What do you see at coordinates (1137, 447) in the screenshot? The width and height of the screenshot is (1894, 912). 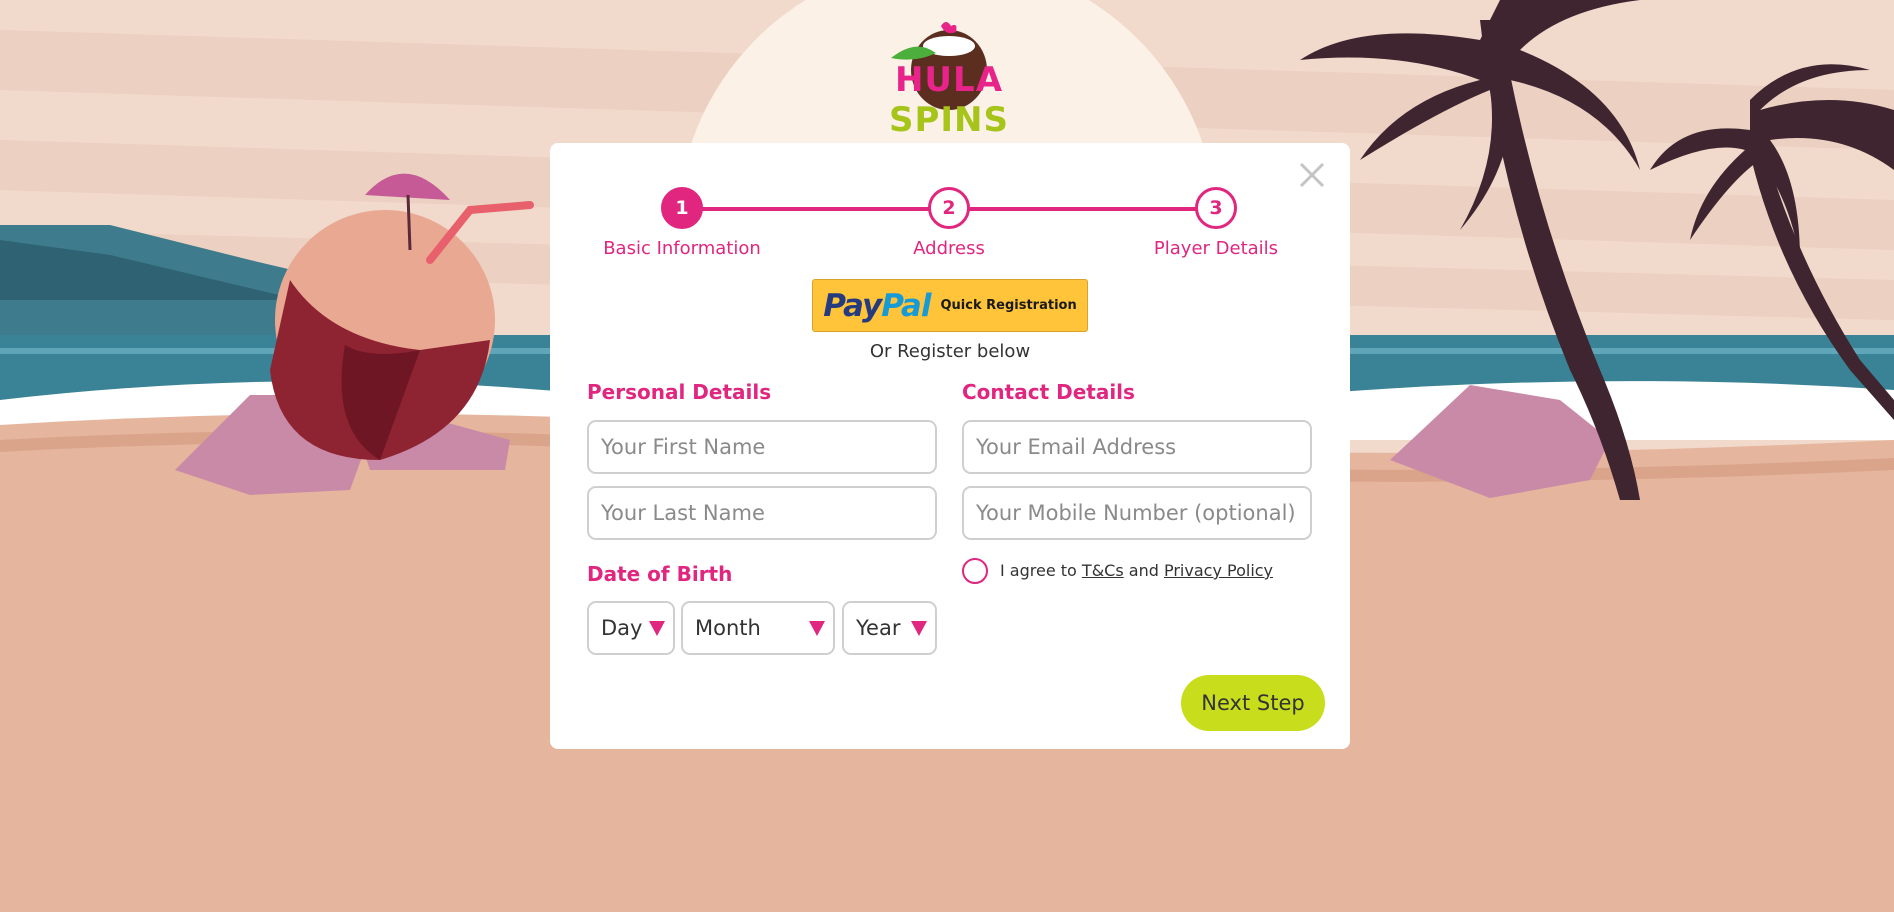 I see `email-input` at bounding box center [1137, 447].